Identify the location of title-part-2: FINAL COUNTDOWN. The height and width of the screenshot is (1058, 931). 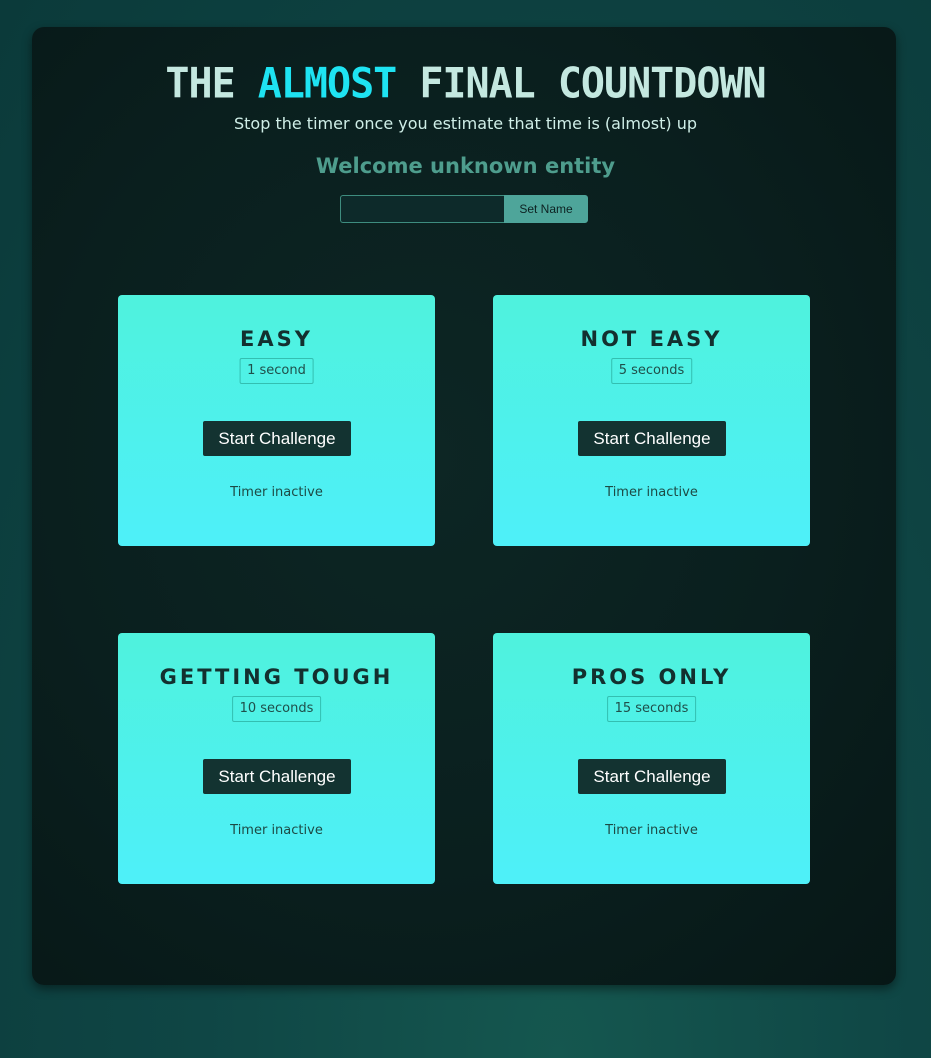
(592, 84).